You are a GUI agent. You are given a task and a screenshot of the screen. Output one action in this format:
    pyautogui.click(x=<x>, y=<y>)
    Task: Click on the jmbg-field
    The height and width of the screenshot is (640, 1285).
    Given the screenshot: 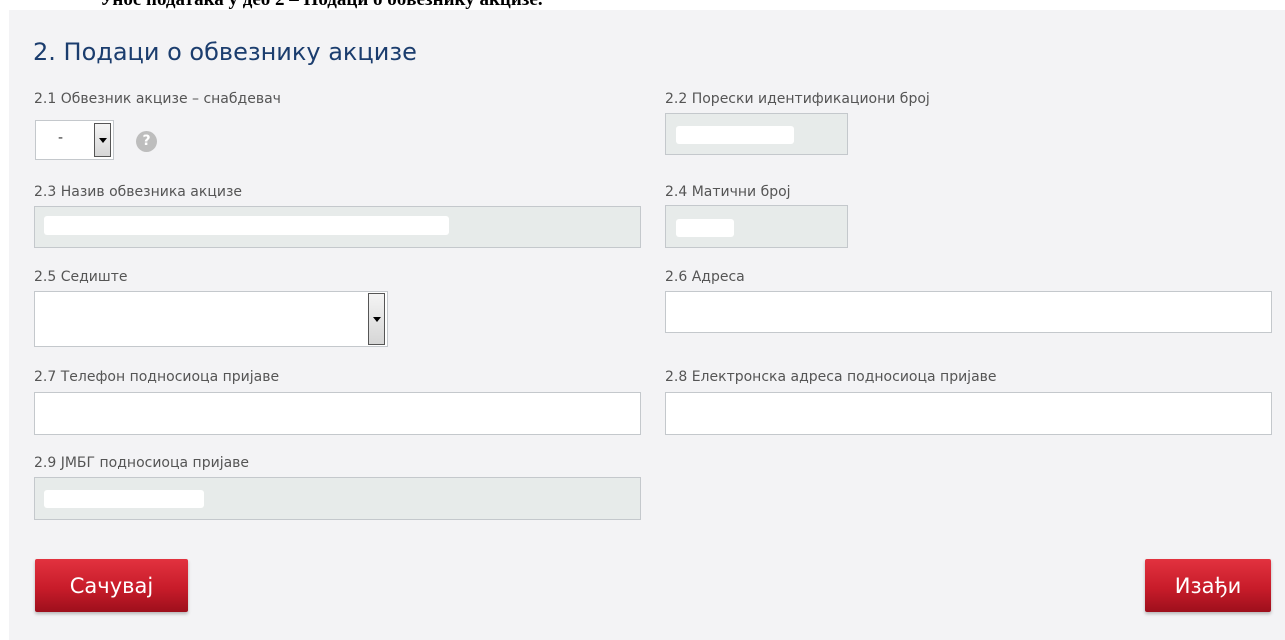 What is the action you would take?
    pyautogui.click(x=337, y=498)
    